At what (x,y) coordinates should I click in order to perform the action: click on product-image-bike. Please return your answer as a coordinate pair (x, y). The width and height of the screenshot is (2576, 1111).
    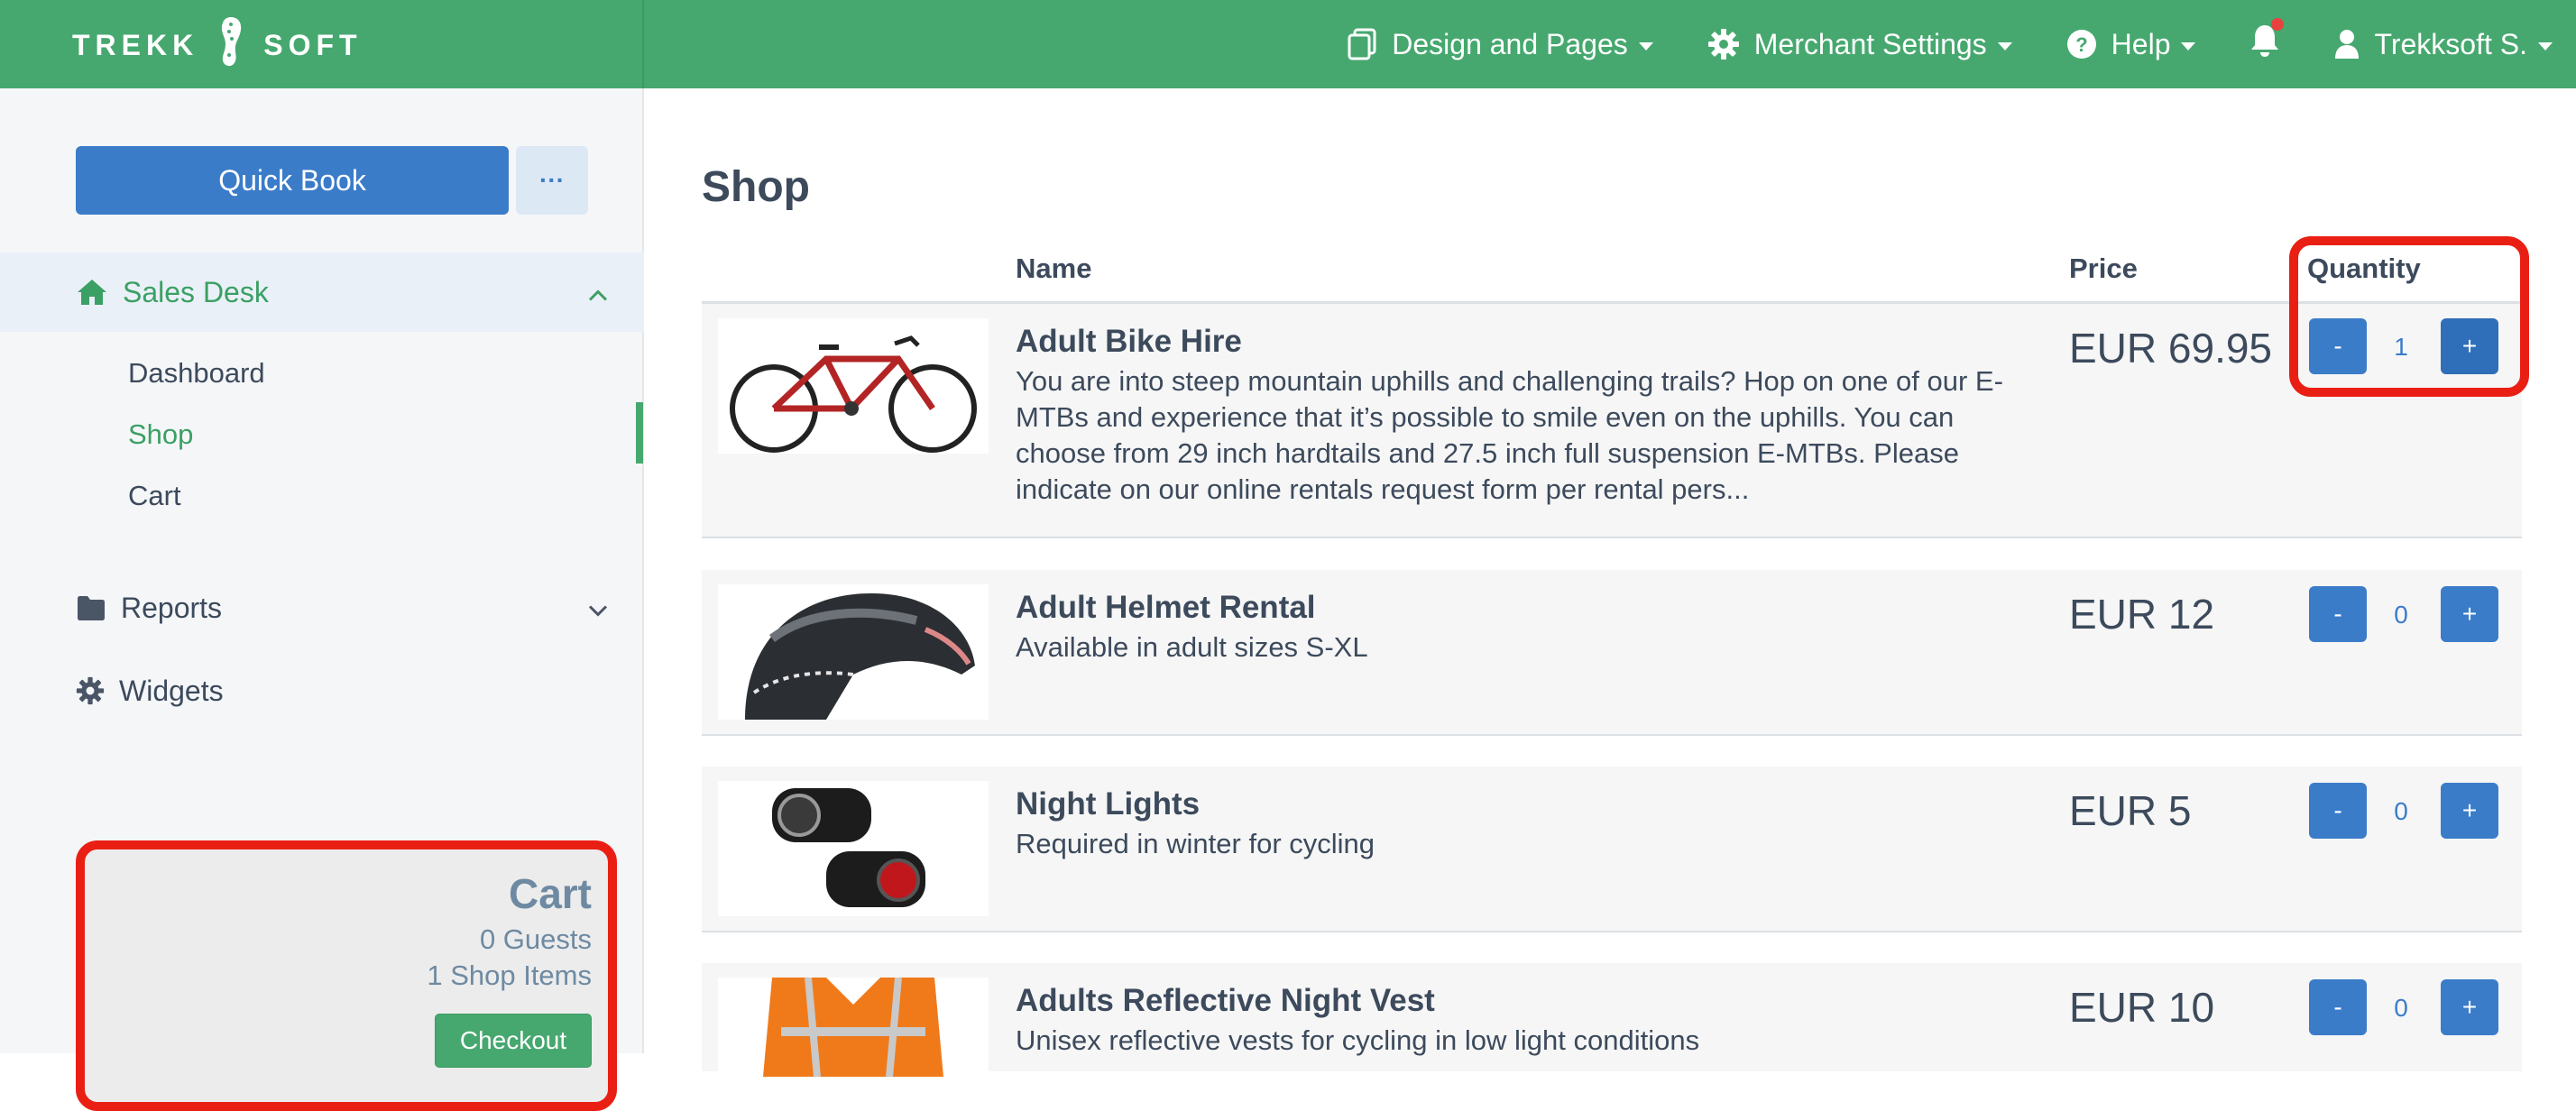
    Looking at the image, I should click on (854, 386).